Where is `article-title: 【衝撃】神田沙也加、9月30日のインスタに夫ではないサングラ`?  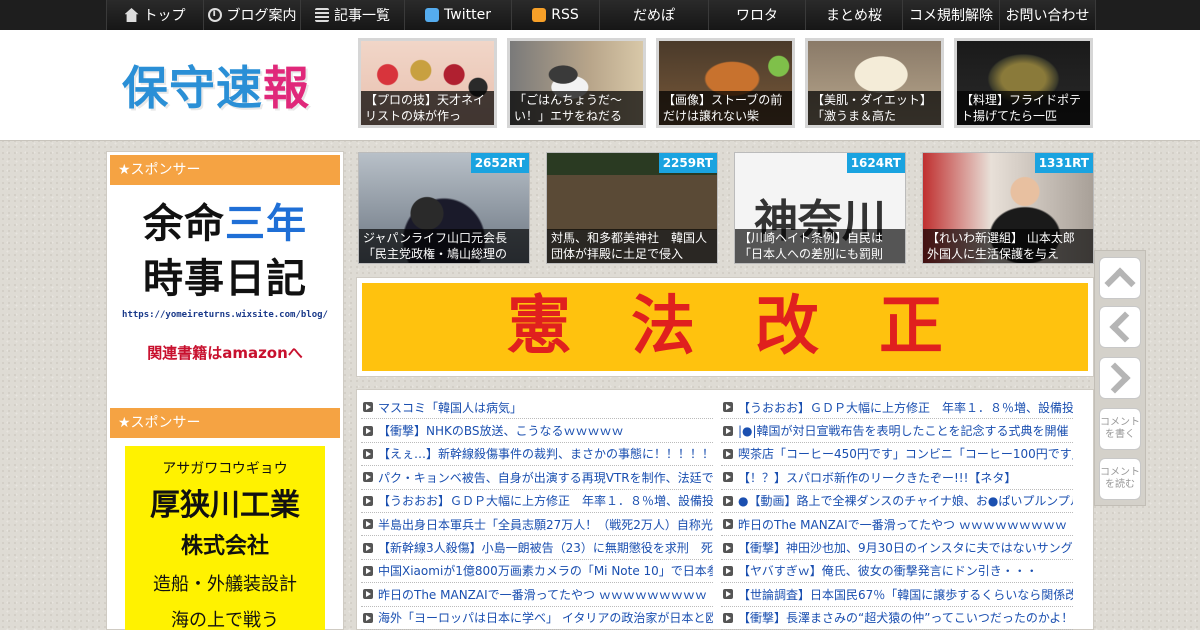 article-title: 【衝撃】神田沙也加、9月30日のインスタに夫ではないサングラ is located at coordinates (905, 548).